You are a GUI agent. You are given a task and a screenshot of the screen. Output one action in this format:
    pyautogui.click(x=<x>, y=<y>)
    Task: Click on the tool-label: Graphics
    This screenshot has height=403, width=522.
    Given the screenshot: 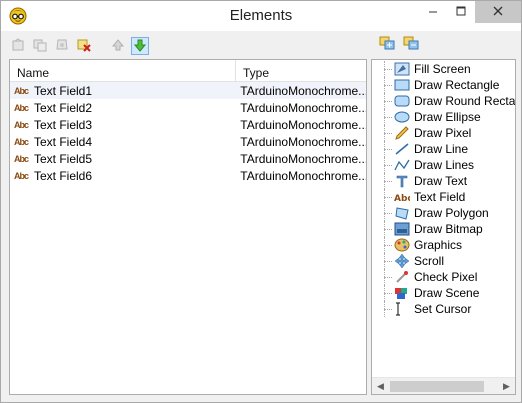 What is the action you would take?
    pyautogui.click(x=438, y=245)
    